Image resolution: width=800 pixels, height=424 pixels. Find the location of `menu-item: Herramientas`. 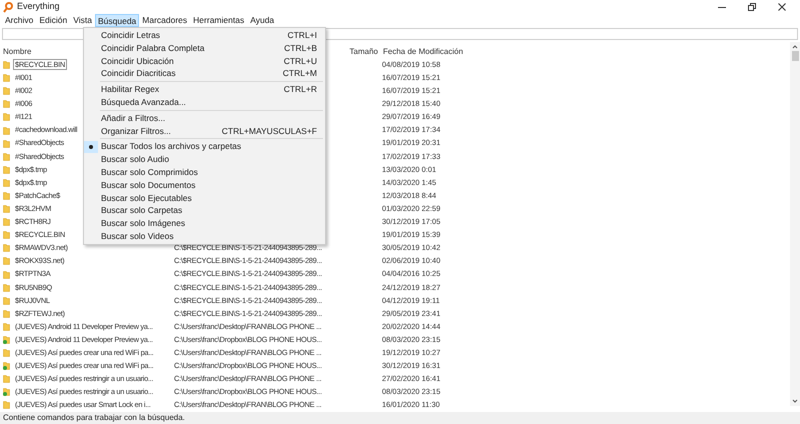

menu-item: Herramientas is located at coordinates (219, 20).